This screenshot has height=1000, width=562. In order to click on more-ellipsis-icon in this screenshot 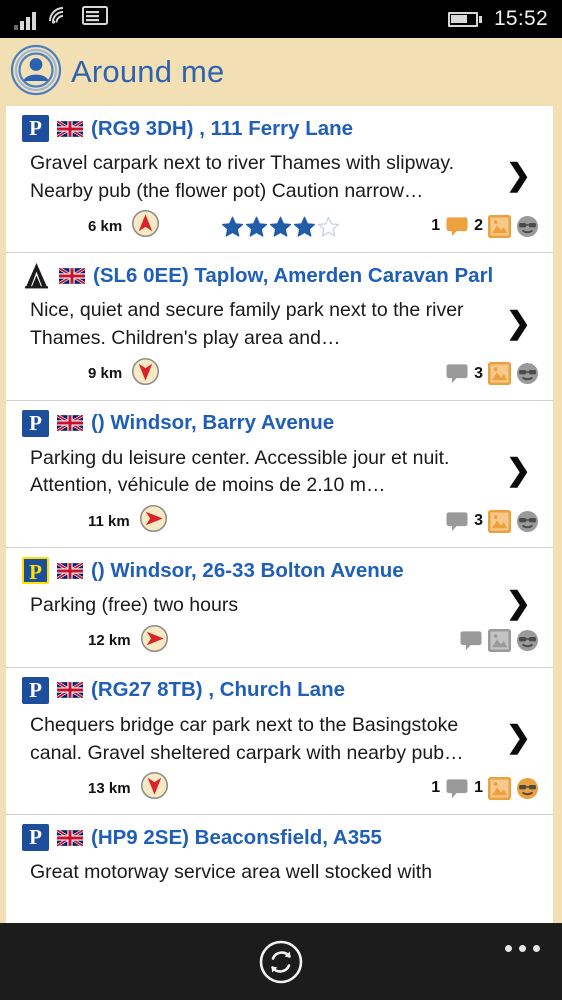, I will do `click(522, 948)`.